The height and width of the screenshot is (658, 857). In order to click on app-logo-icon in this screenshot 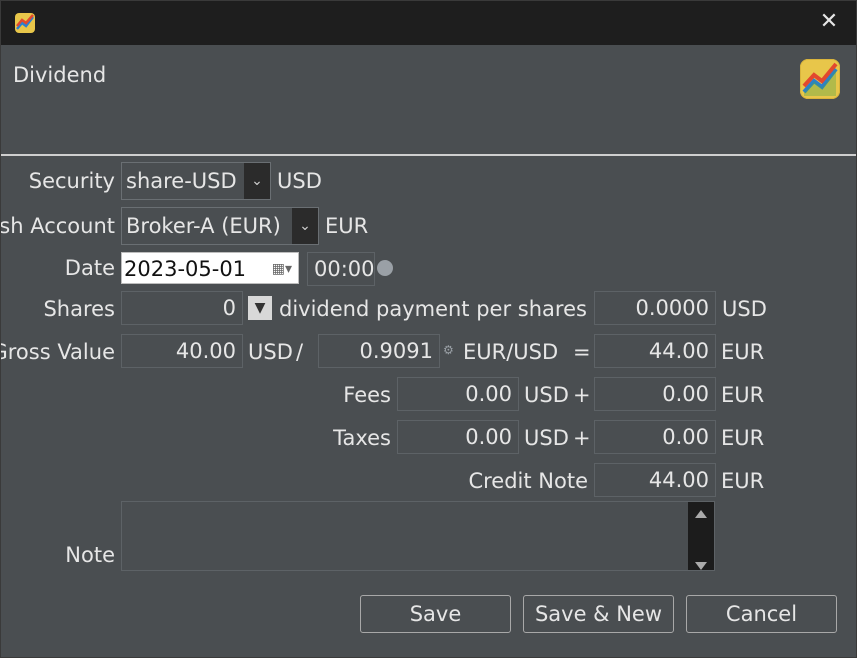, I will do `click(820, 79)`.